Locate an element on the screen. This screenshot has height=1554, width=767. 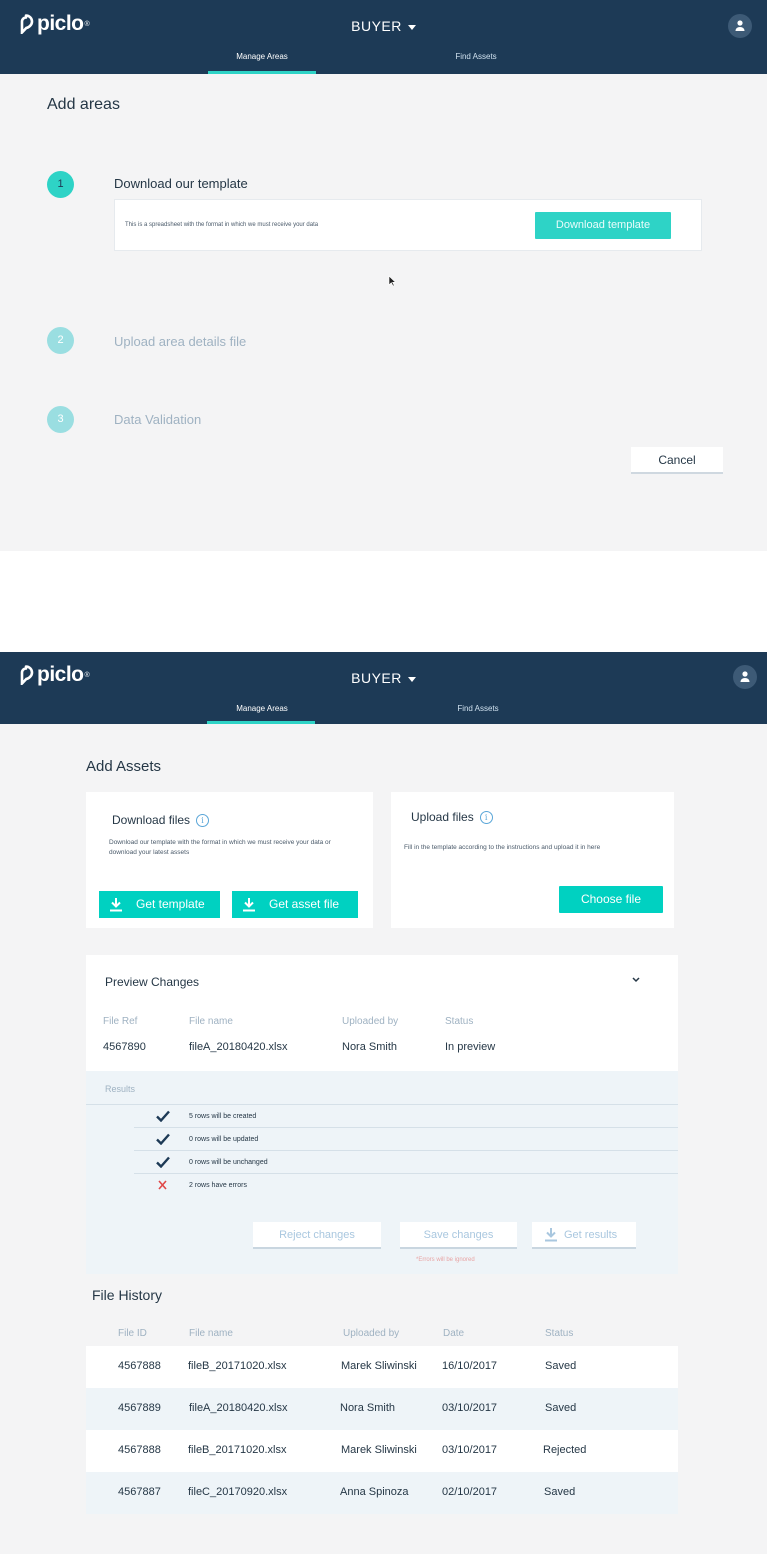
get-asset-file-label: Get asset file is located at coordinates (304, 904).